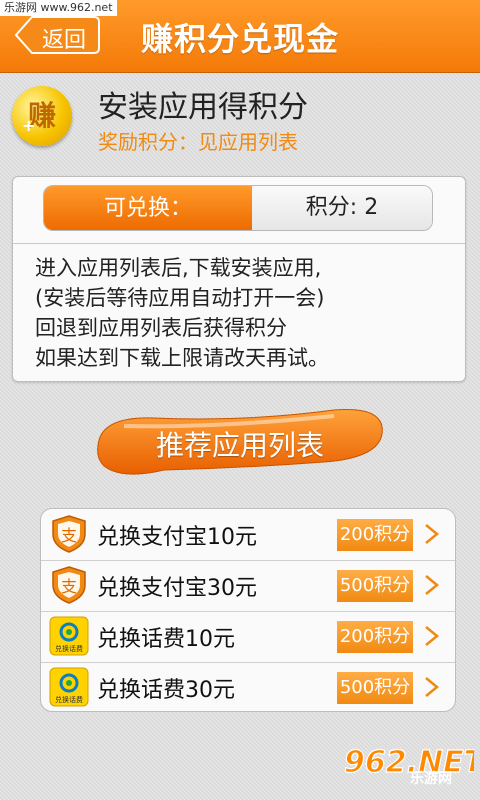  Describe the element at coordinates (177, 588) in the screenshot. I see `reward-label: 兑换支付宝30元` at that location.